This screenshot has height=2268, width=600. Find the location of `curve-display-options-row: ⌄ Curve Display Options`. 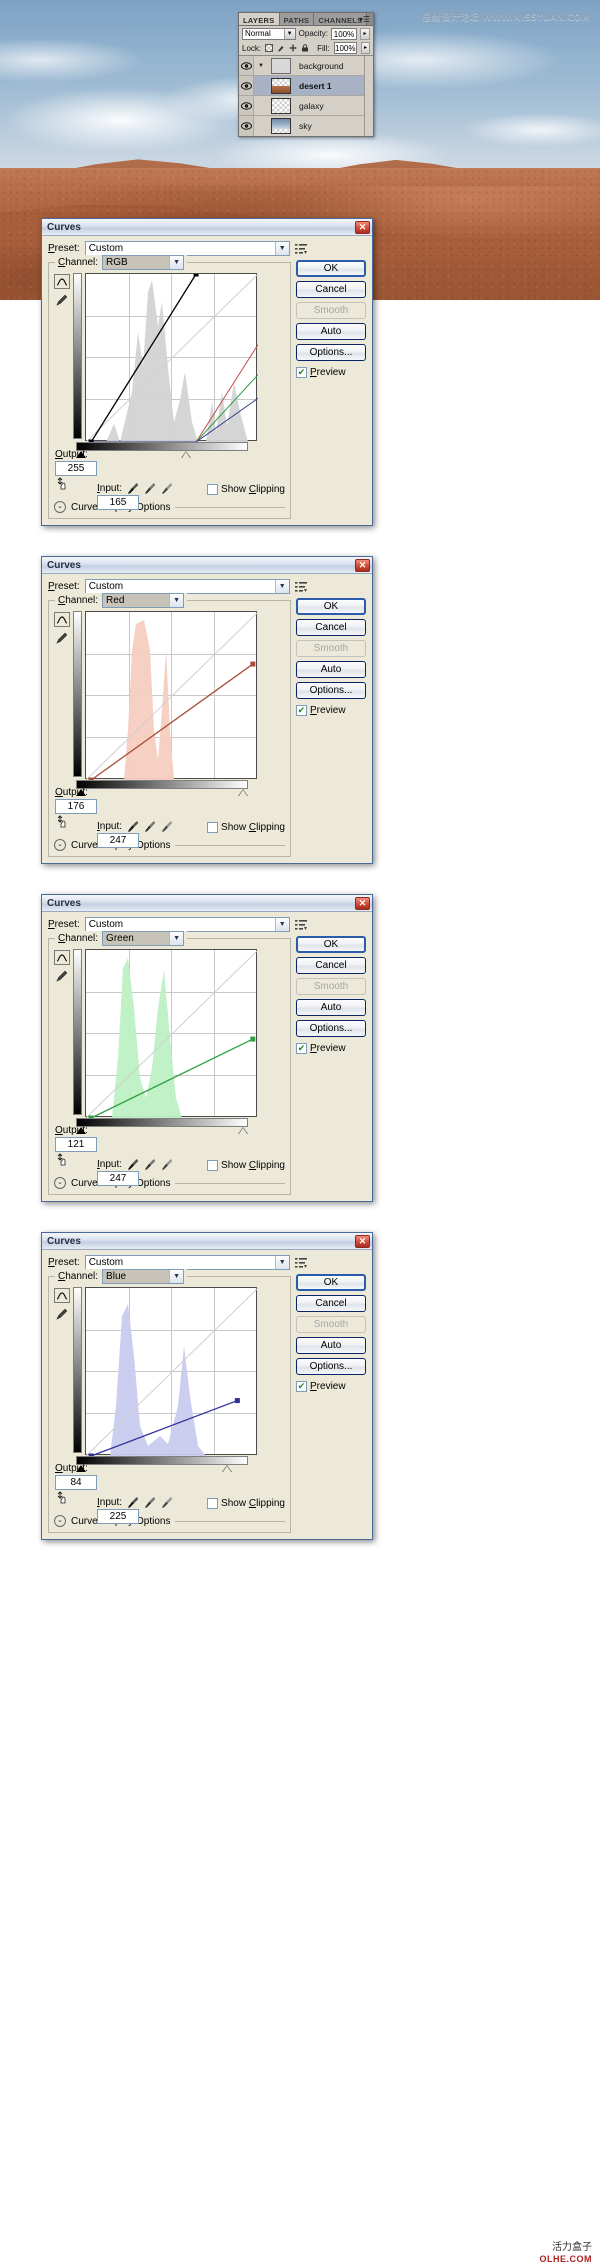

curve-display-options-row: ⌄ Curve Display Options is located at coordinates (169, 1183).